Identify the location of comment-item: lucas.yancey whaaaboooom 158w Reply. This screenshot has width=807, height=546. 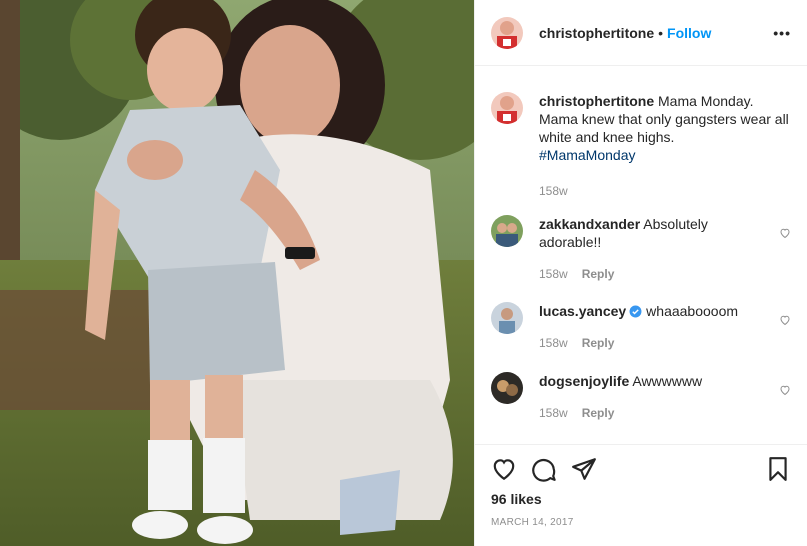
(641, 327).